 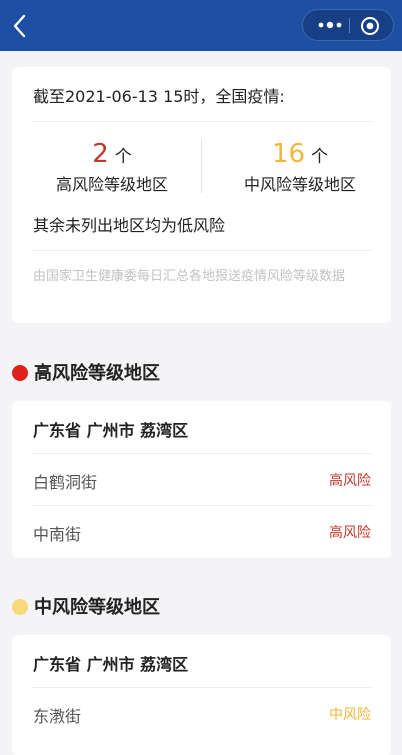 I want to click on chevron-left-icon, so click(x=21, y=26).